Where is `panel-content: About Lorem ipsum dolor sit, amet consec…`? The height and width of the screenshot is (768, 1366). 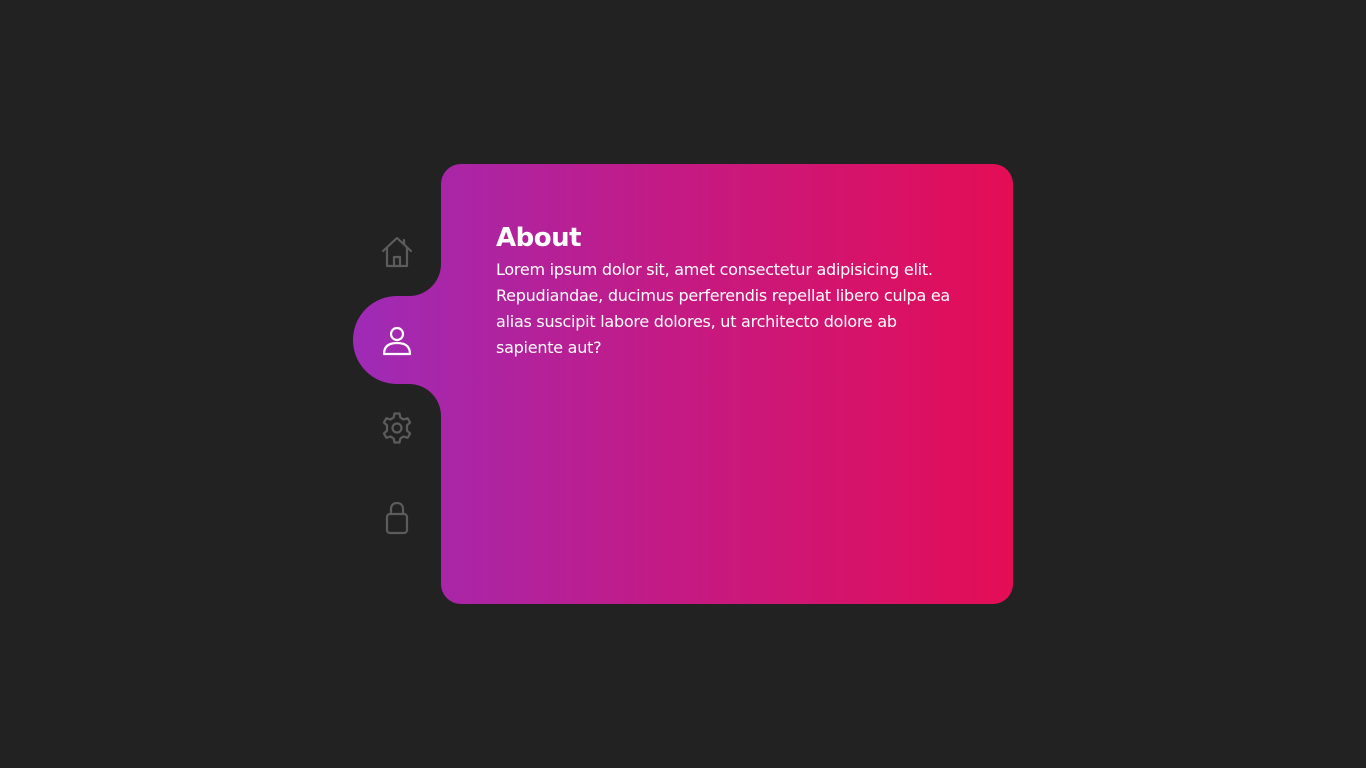
panel-content: About Lorem ipsum dolor sit, amet consec… is located at coordinates (731, 290).